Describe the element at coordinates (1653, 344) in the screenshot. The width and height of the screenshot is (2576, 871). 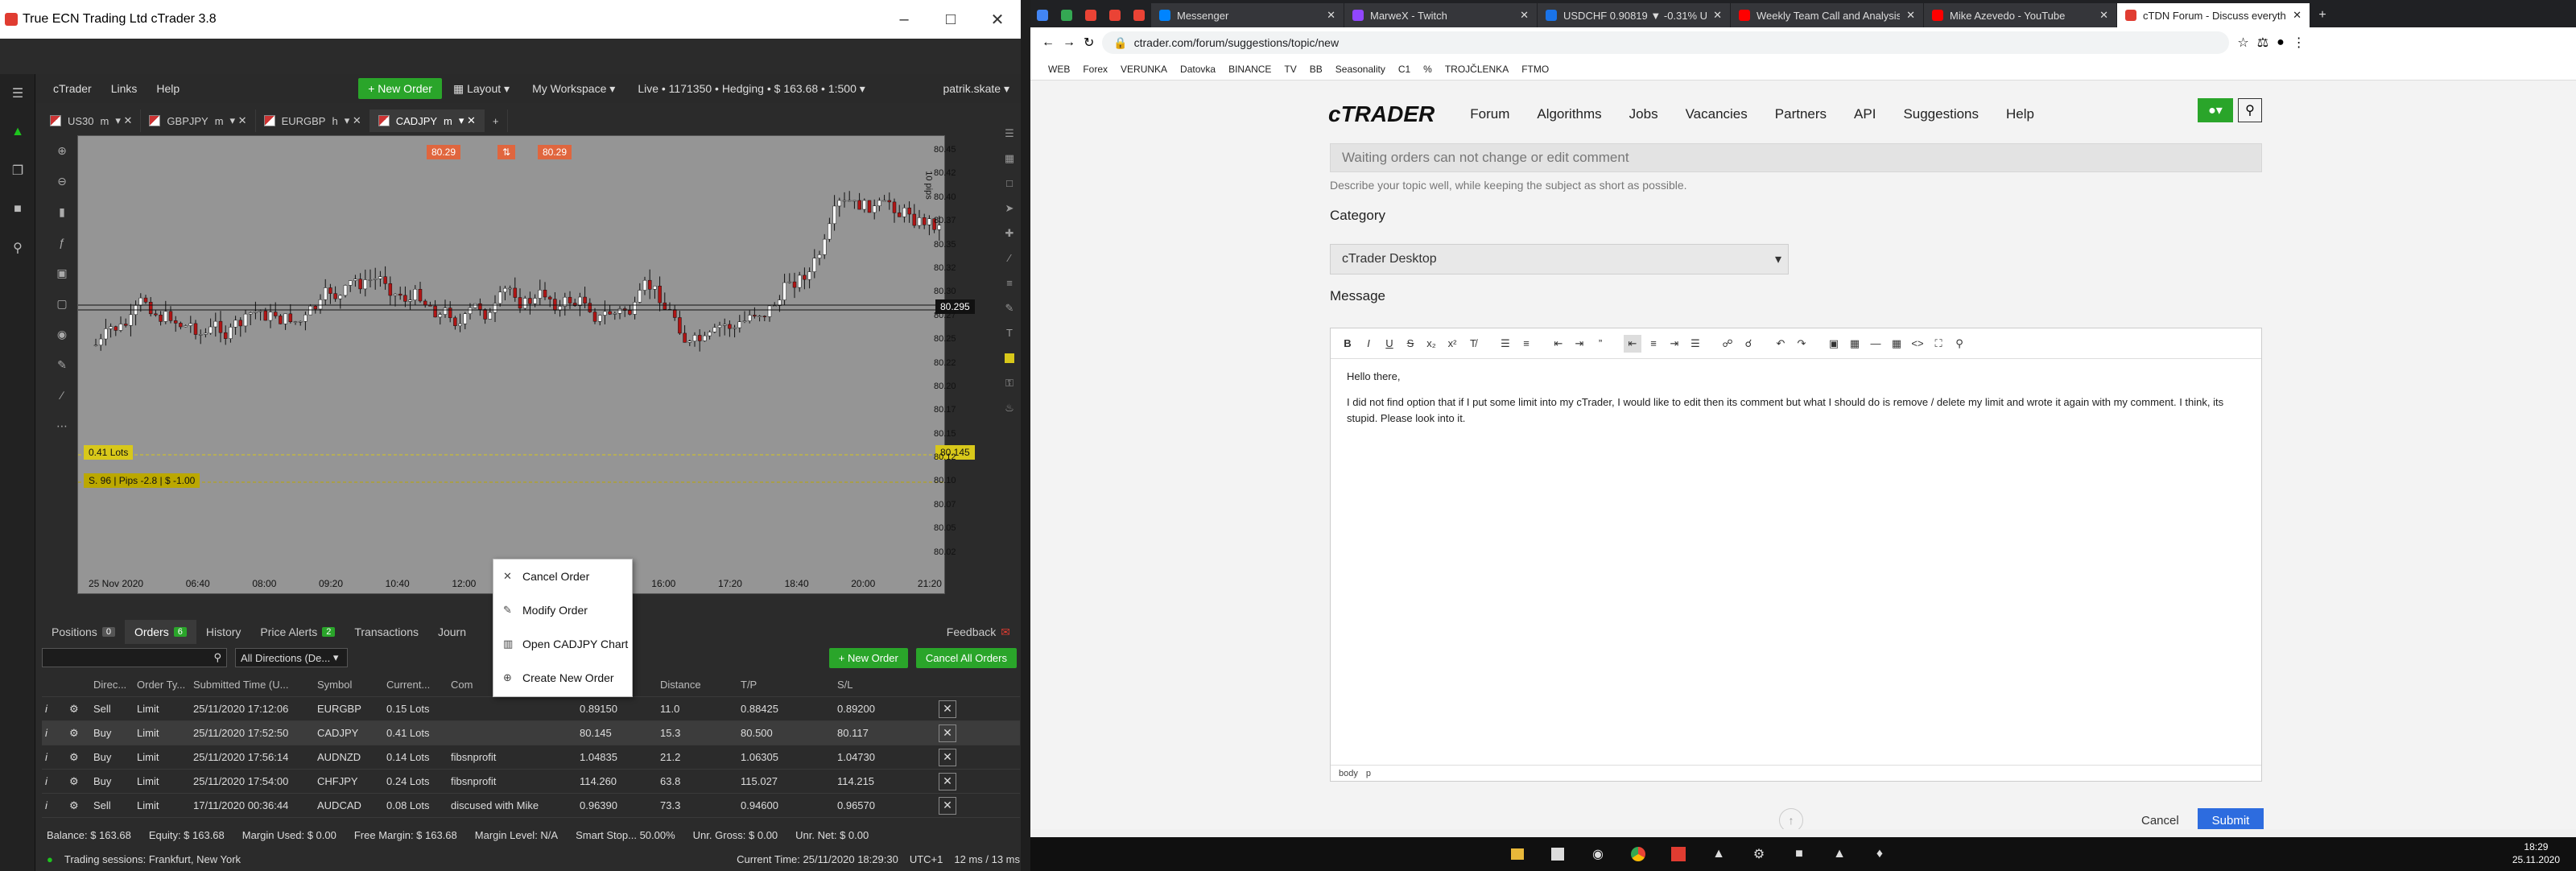
I see `align-center-icon: ≡` at that location.